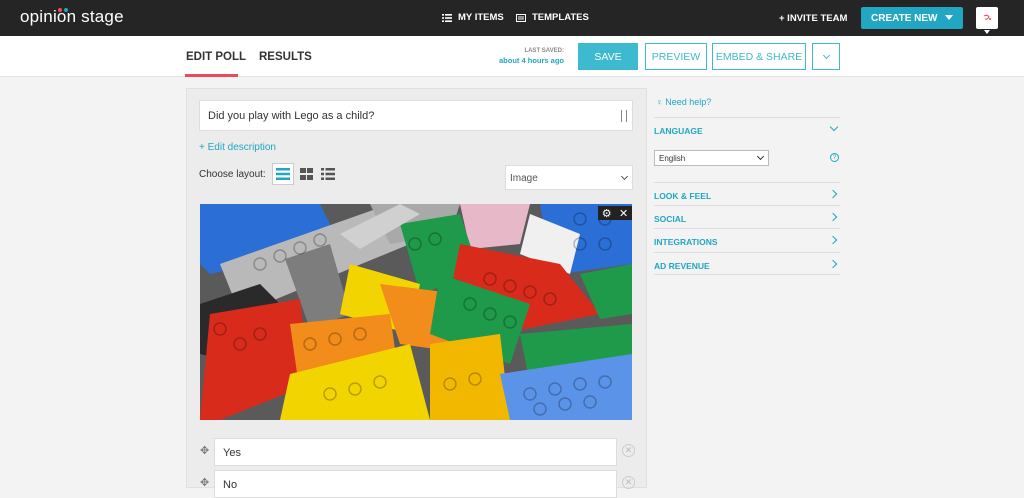 This screenshot has width=1024, height=498. What do you see at coordinates (623, 213) in the screenshot?
I see `close-icon: ✕` at bounding box center [623, 213].